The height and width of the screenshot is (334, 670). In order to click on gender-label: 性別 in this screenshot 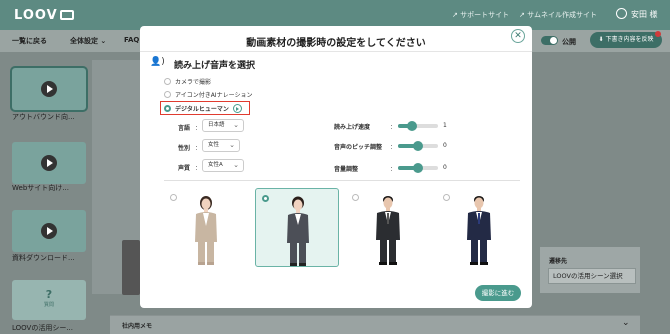, I will do `click(184, 148)`.